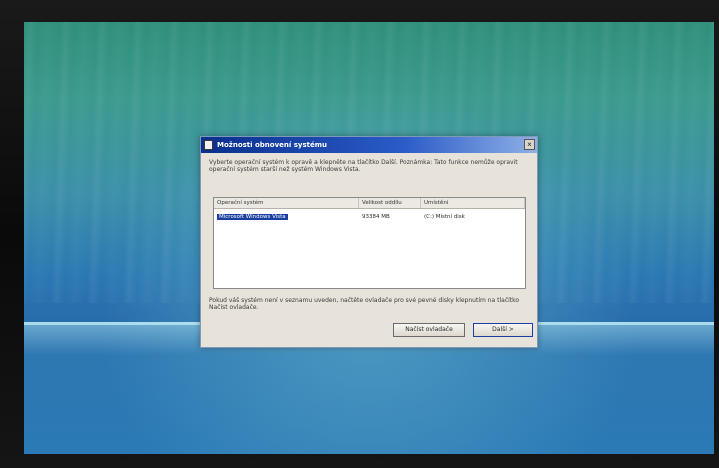 Image resolution: width=719 pixels, height=468 pixels. I want to click on column-header-os: Operační systém, so click(286, 203).